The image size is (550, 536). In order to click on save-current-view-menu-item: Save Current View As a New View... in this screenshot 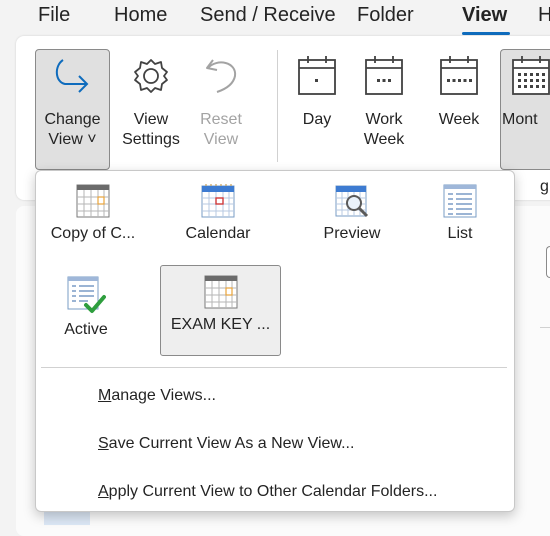, I will do `click(226, 444)`.